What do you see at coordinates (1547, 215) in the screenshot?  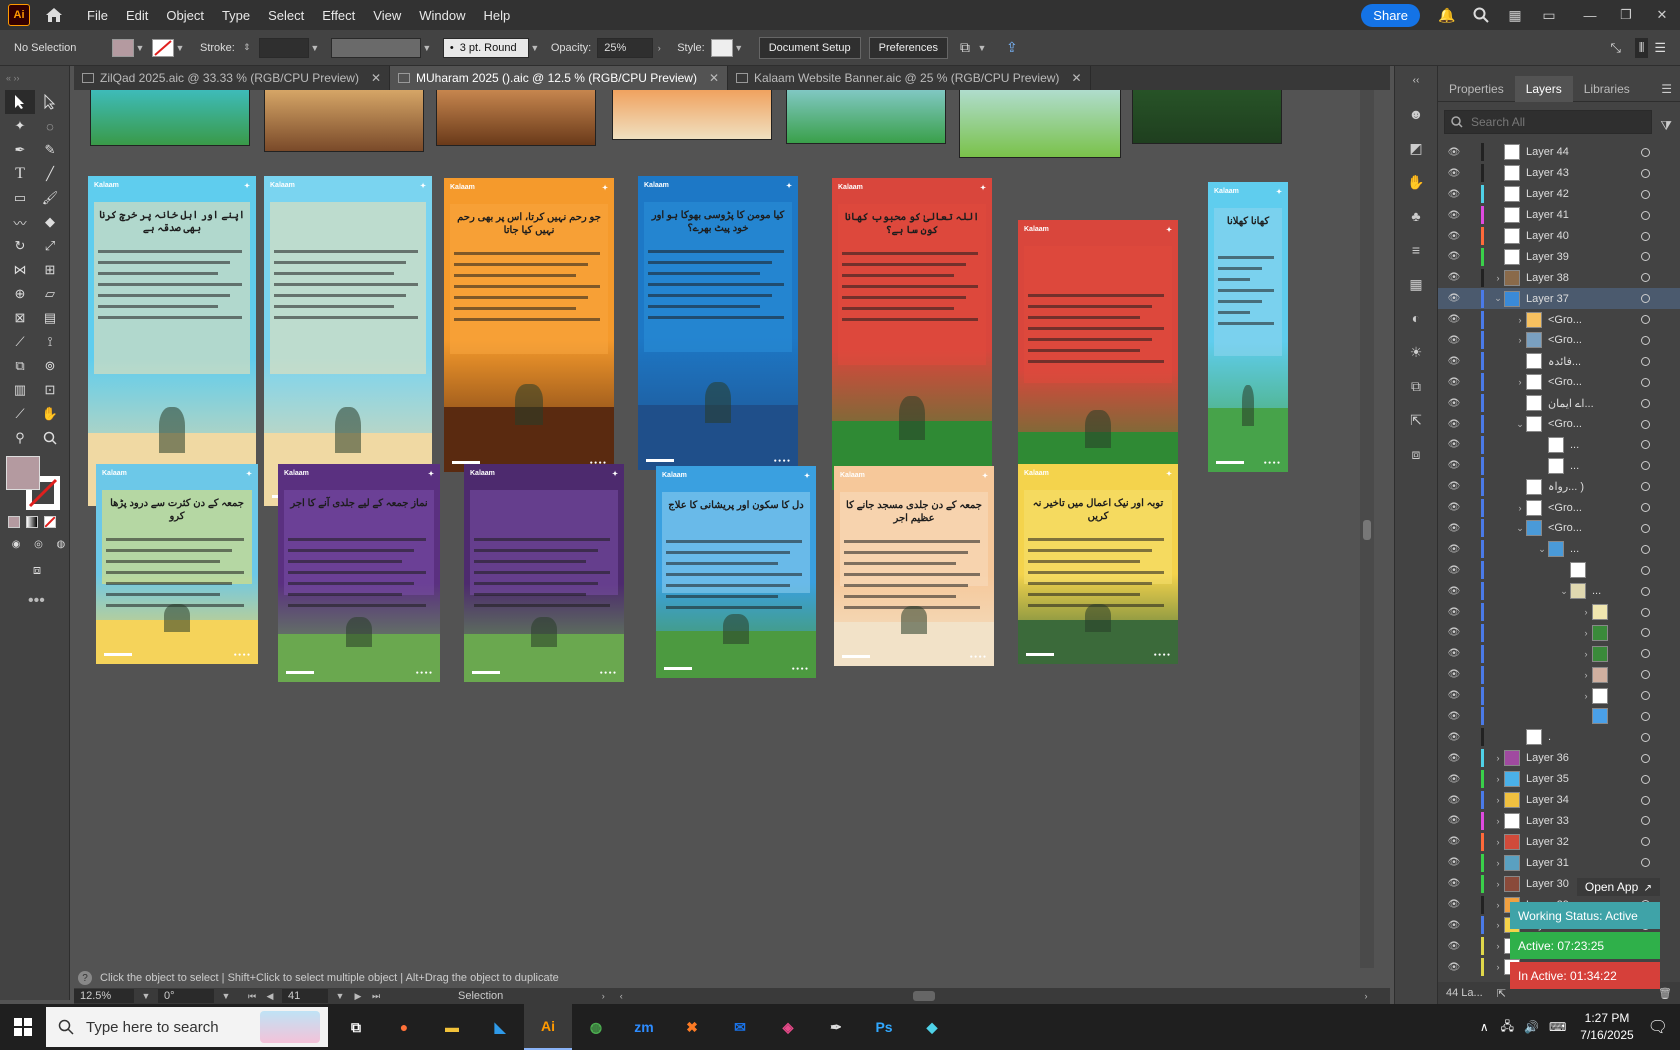 I see `layer-name: Layer 41` at bounding box center [1547, 215].